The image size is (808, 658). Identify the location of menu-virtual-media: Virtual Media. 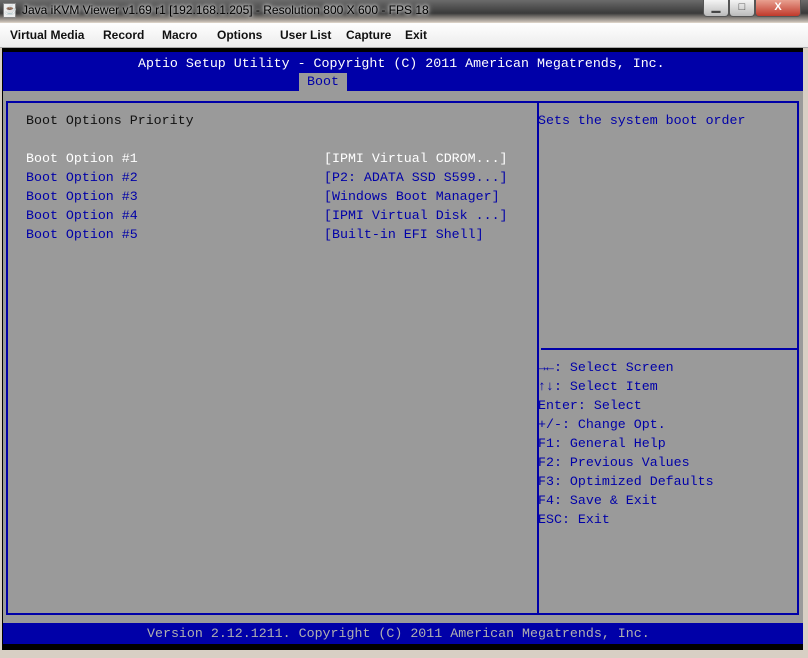
(47, 35).